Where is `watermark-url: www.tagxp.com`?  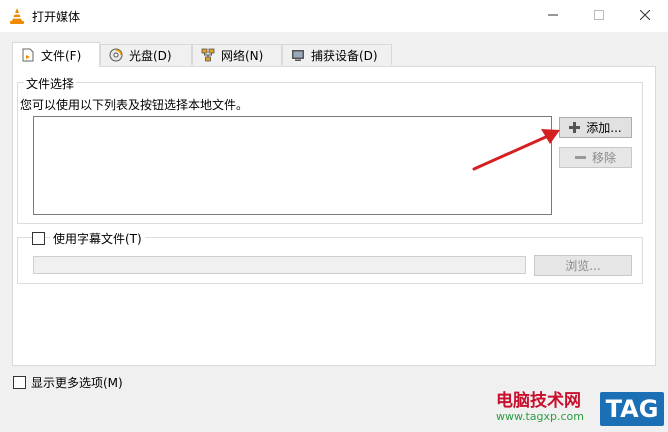
watermark-url: www.tagxp.com is located at coordinates (540, 416).